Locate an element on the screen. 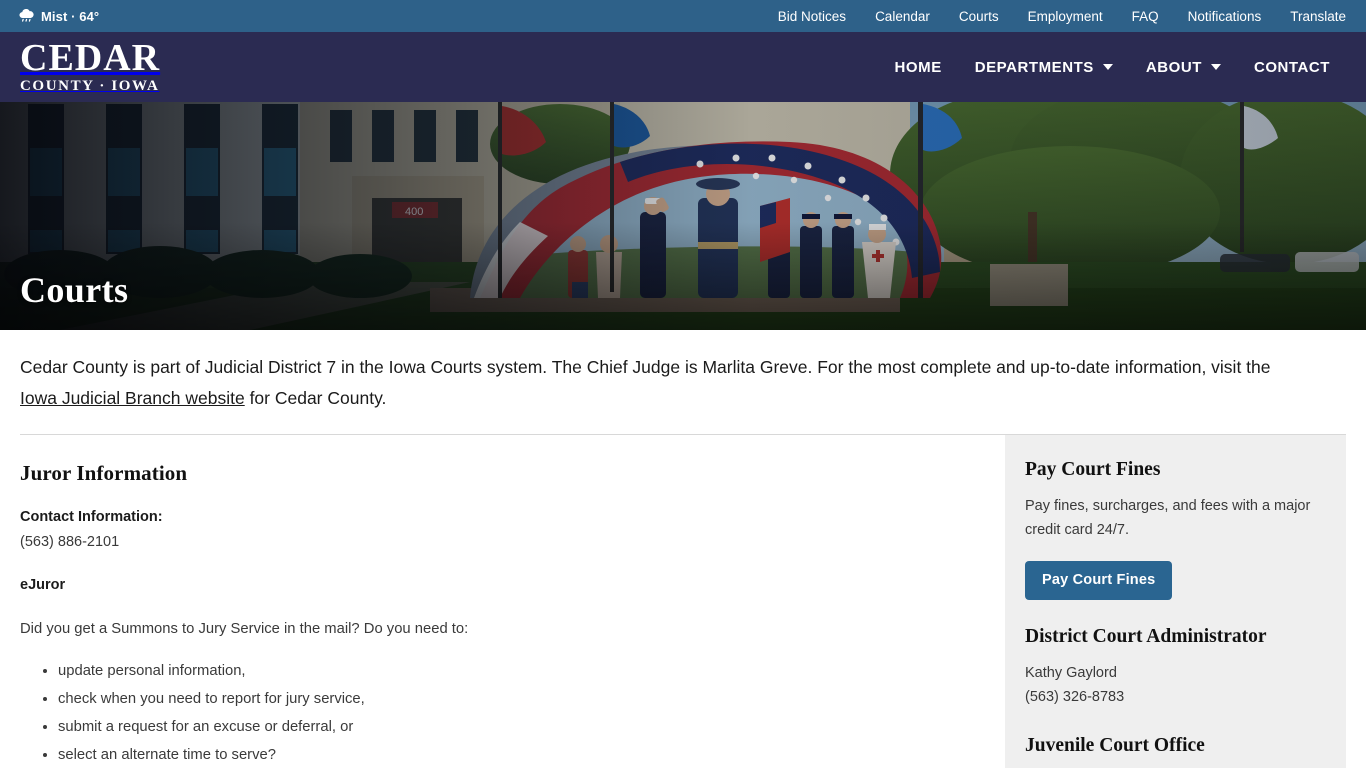 Image resolution: width=1366 pixels, height=768 pixels. nav-item-home: HOME is located at coordinates (918, 67).